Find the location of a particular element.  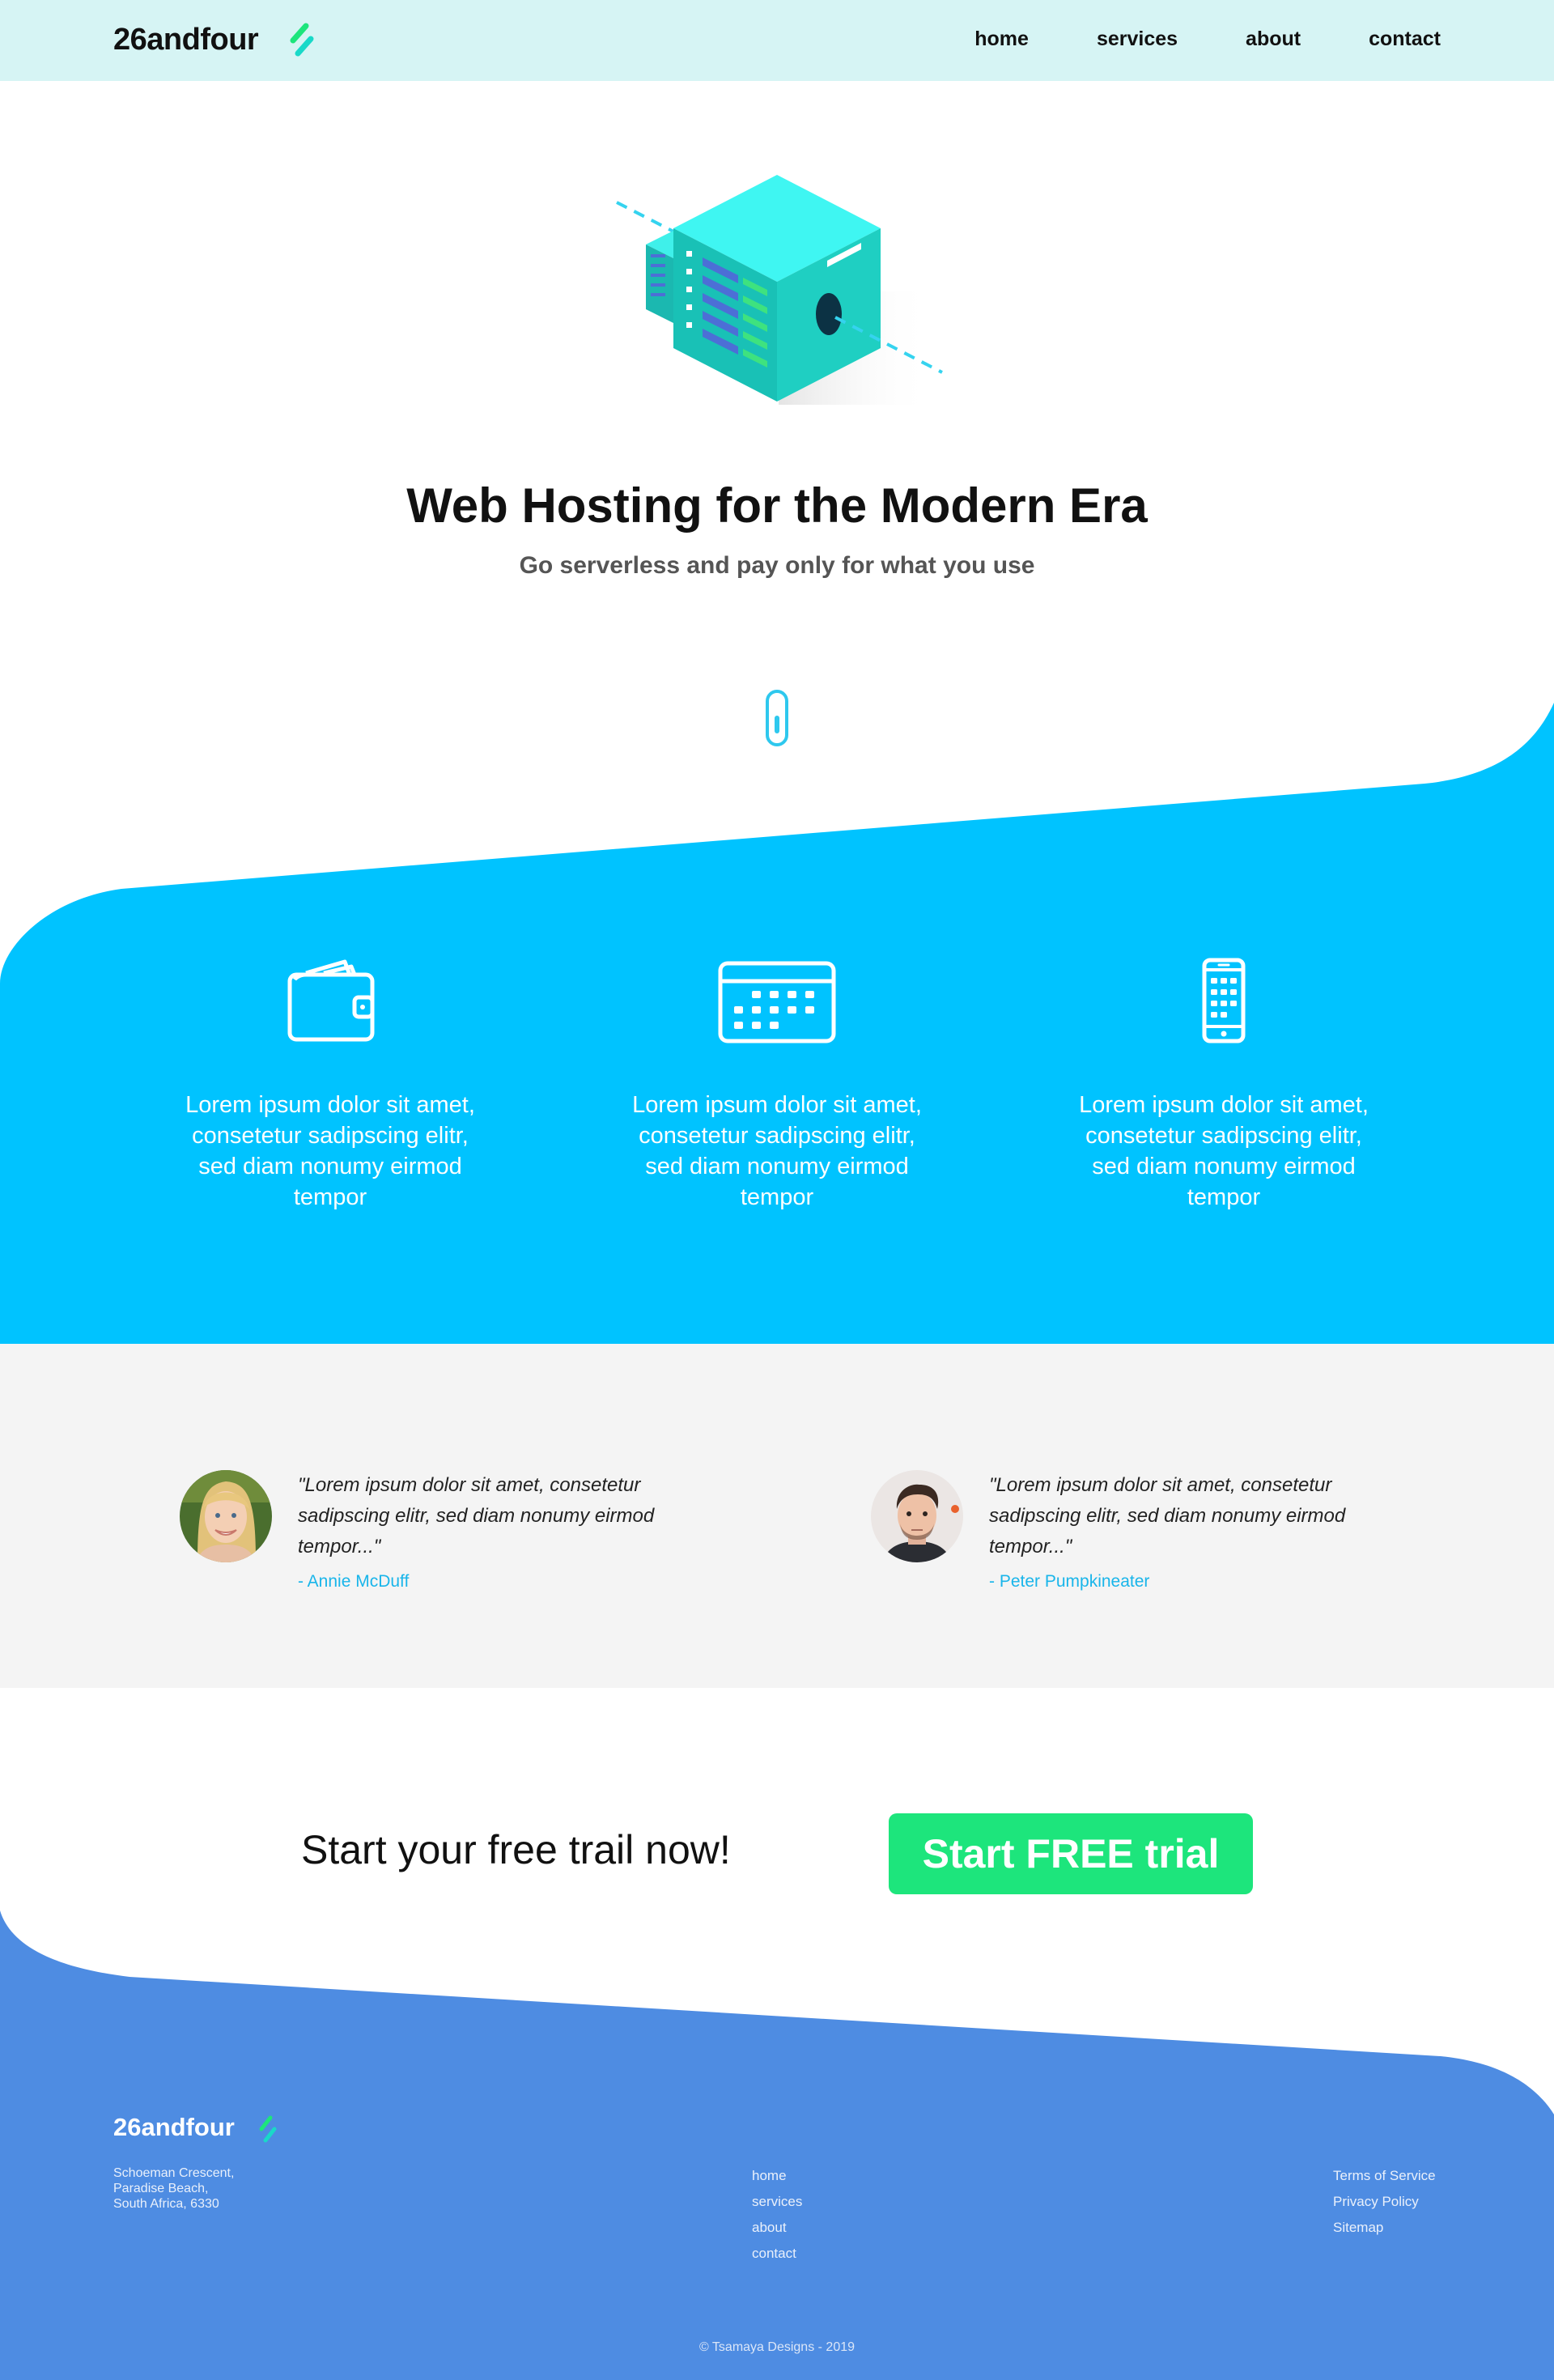

hero-title: Web Hosting for the Modern Era is located at coordinates (777, 506).